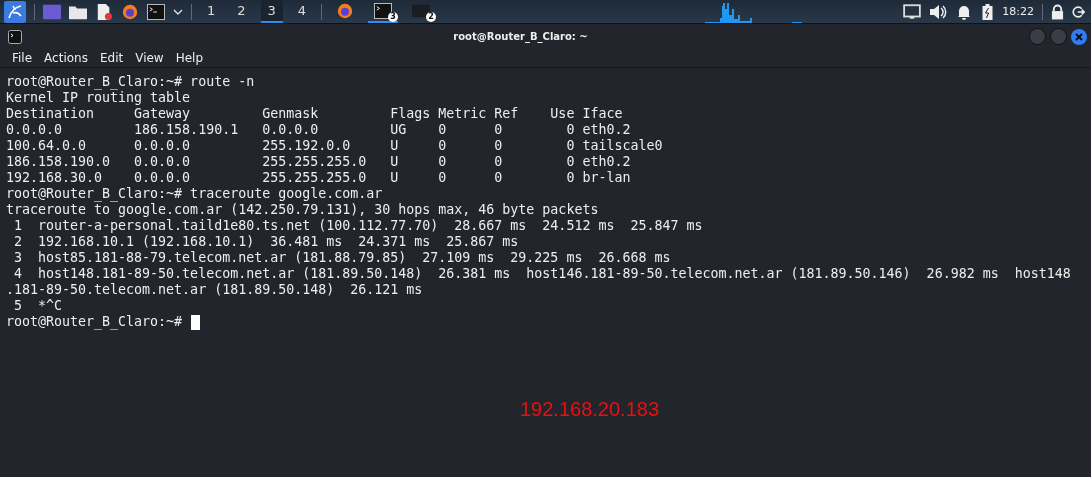 The image size is (1091, 477). What do you see at coordinates (189, 58) in the screenshot?
I see `menu-item: Help` at bounding box center [189, 58].